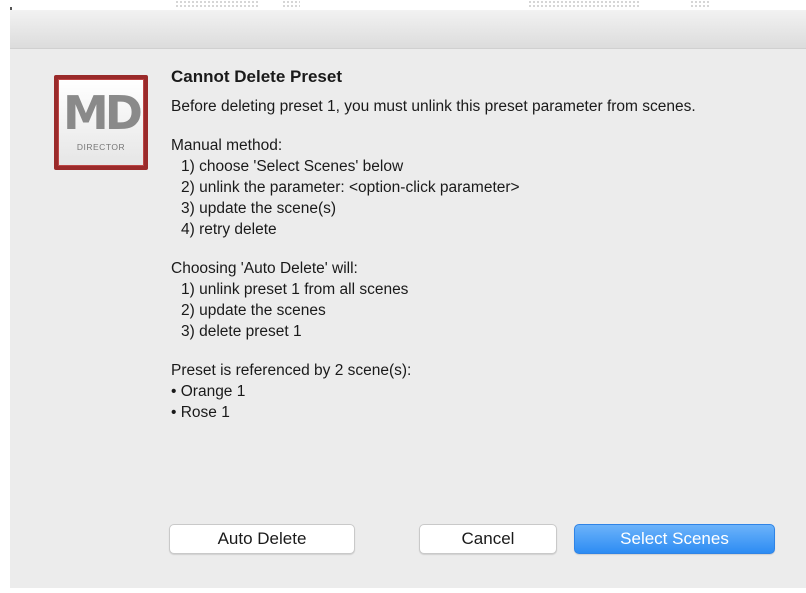 Image resolution: width=806 pixels, height=593 pixels. Describe the element at coordinates (292, 166) in the screenshot. I see `manual-step: 1) choose 'Select Scenes' below` at that location.